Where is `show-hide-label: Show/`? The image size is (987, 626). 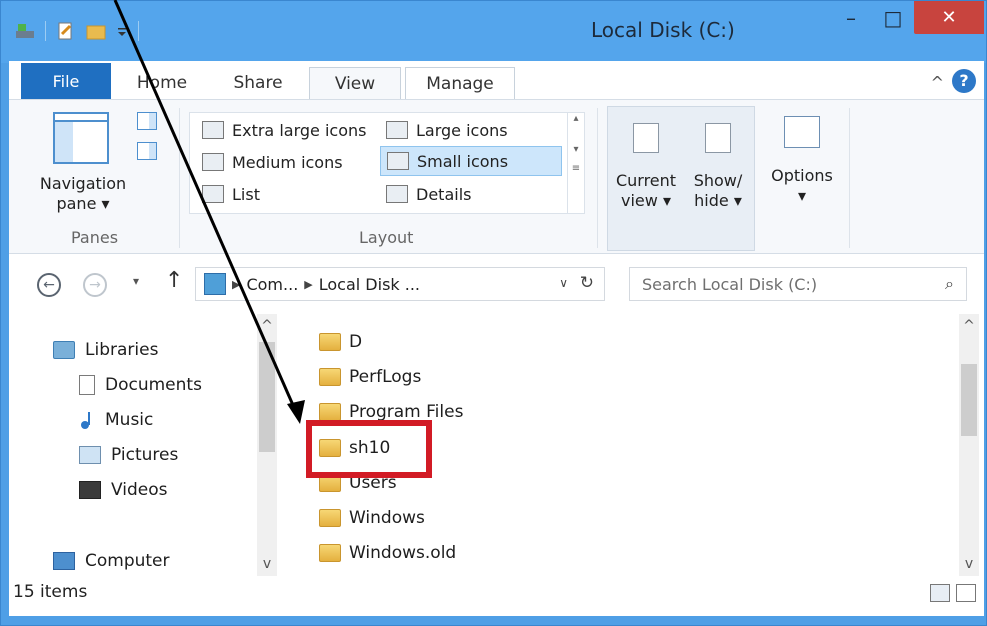 show-hide-label: Show/ is located at coordinates (718, 180).